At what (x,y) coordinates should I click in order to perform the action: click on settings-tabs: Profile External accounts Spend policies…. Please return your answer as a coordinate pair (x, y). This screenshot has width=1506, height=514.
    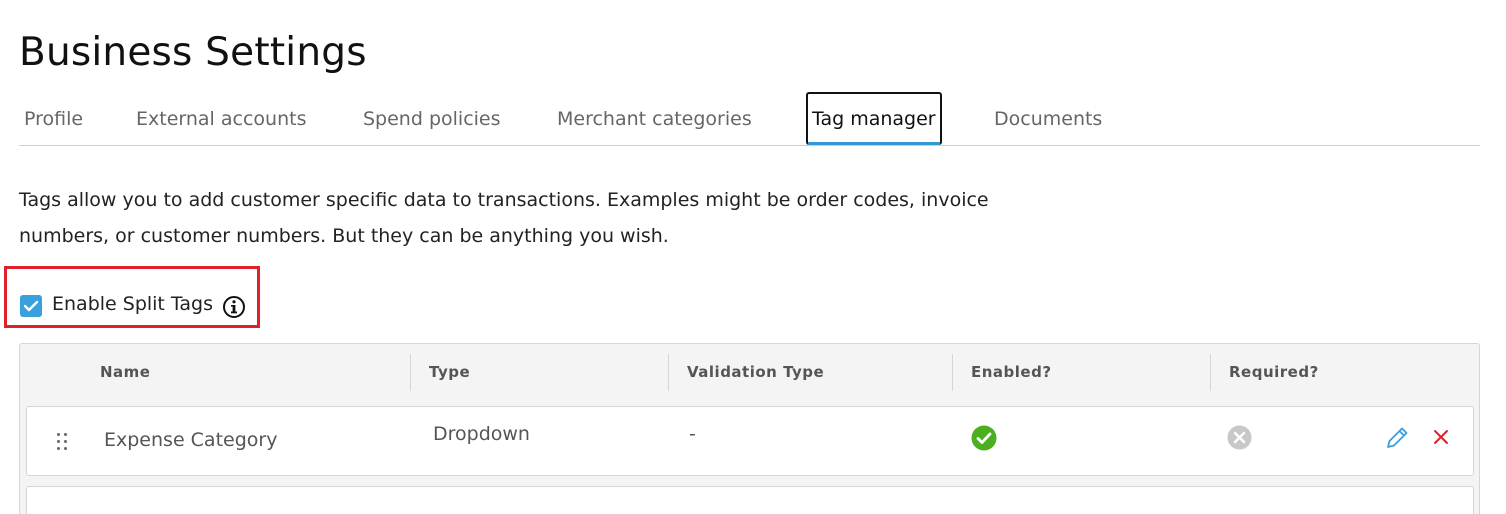
    Looking at the image, I should click on (749, 119).